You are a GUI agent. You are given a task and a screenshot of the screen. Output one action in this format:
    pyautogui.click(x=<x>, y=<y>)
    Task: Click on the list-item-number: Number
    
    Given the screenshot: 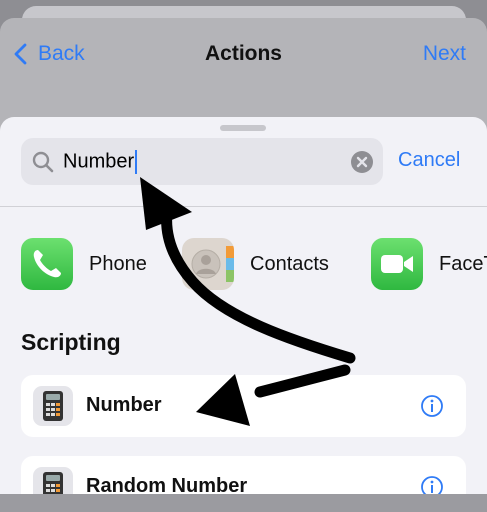 What is the action you would take?
    pyautogui.click(x=243, y=406)
    